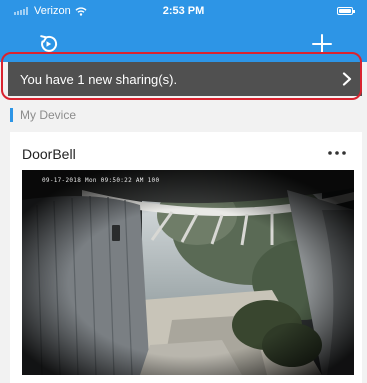  Describe the element at coordinates (49, 154) in the screenshot. I see `device-name: DoorBell` at that location.